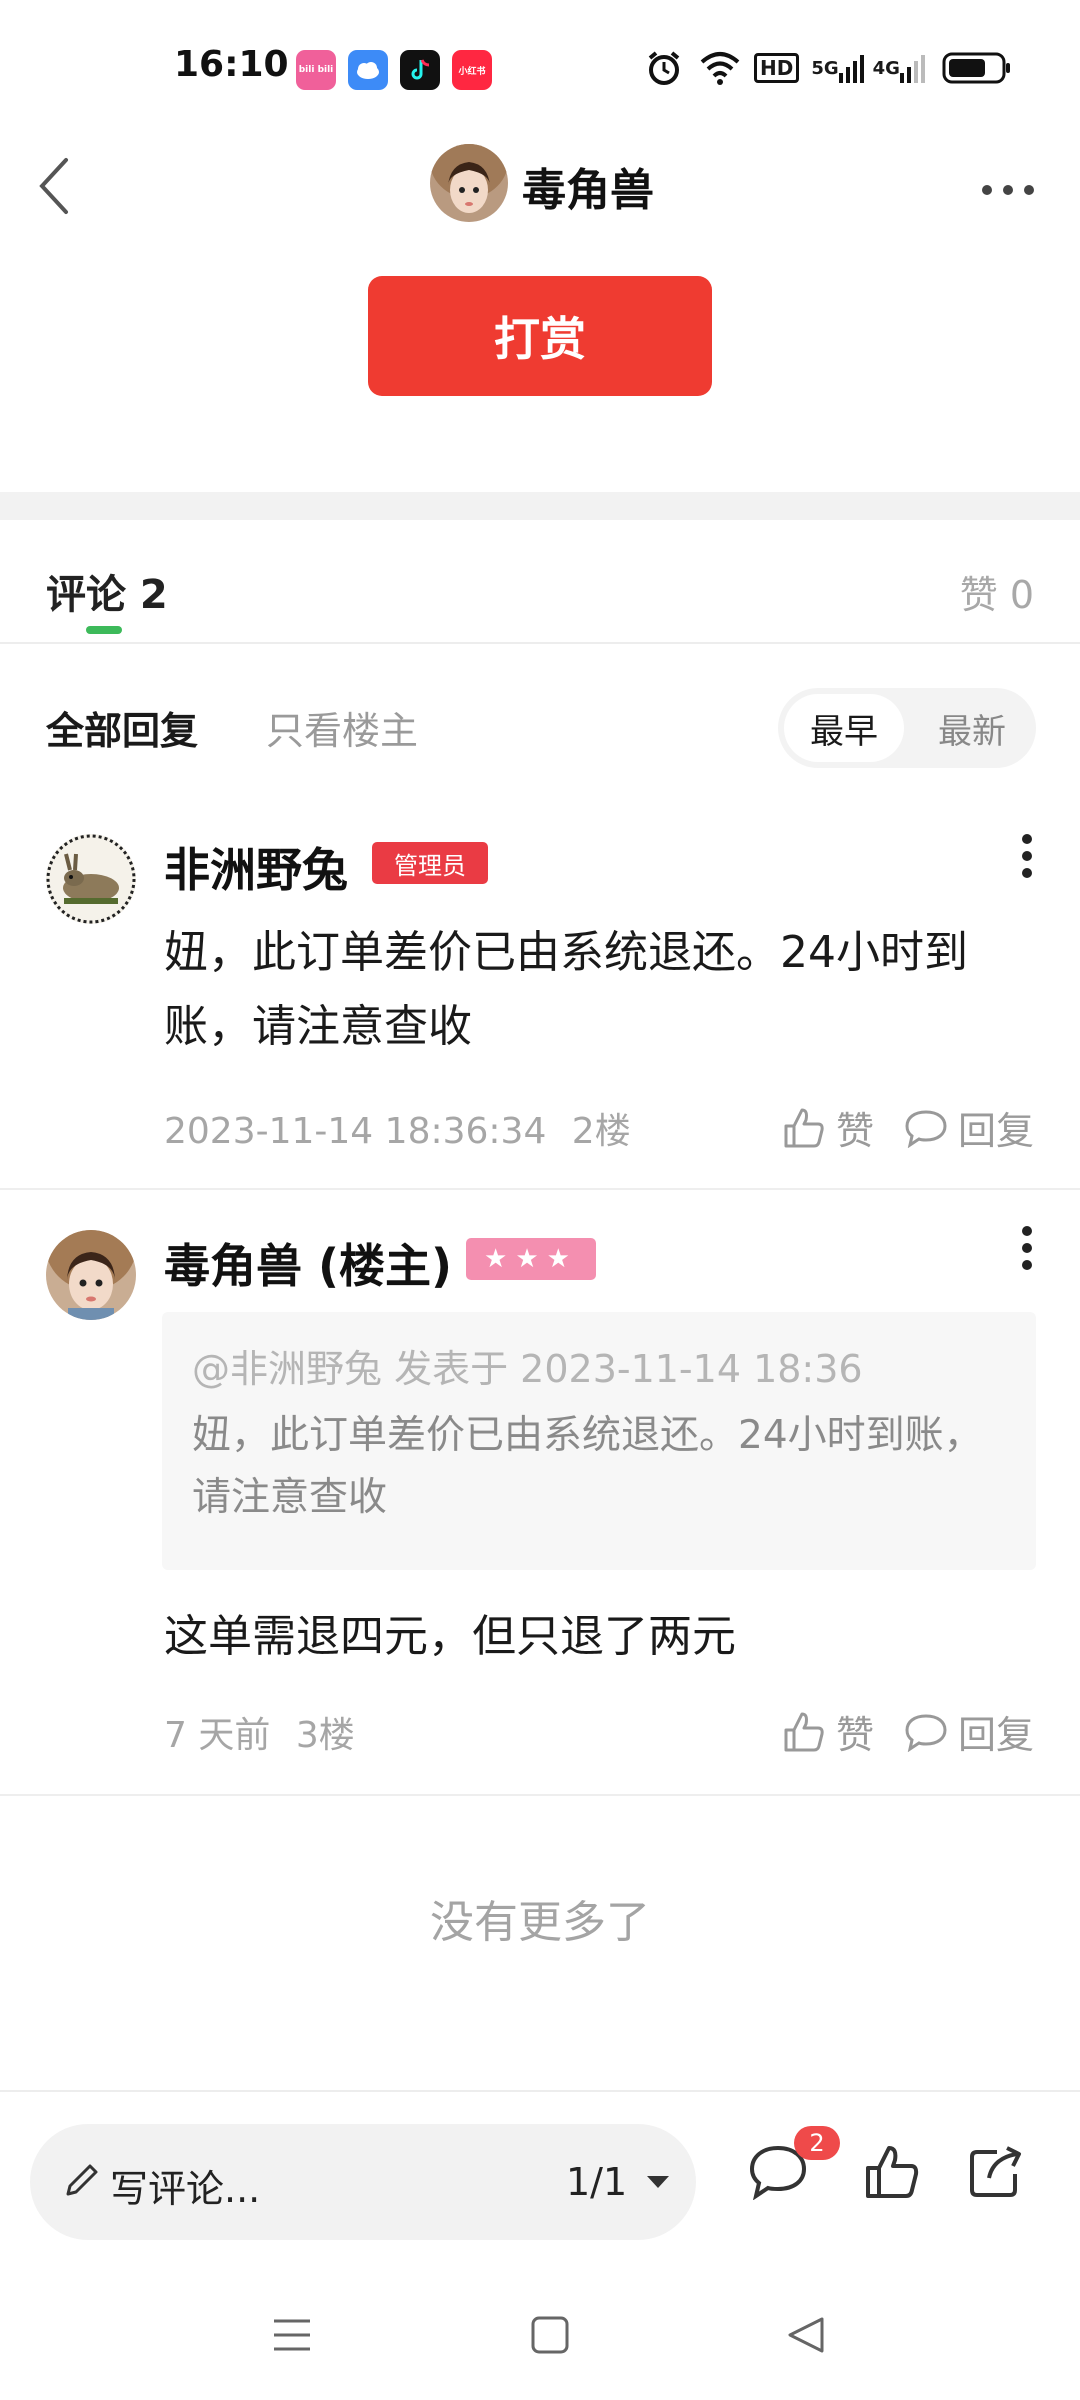  Describe the element at coordinates (104, 630) in the screenshot. I see `tab-active-indicator` at that location.